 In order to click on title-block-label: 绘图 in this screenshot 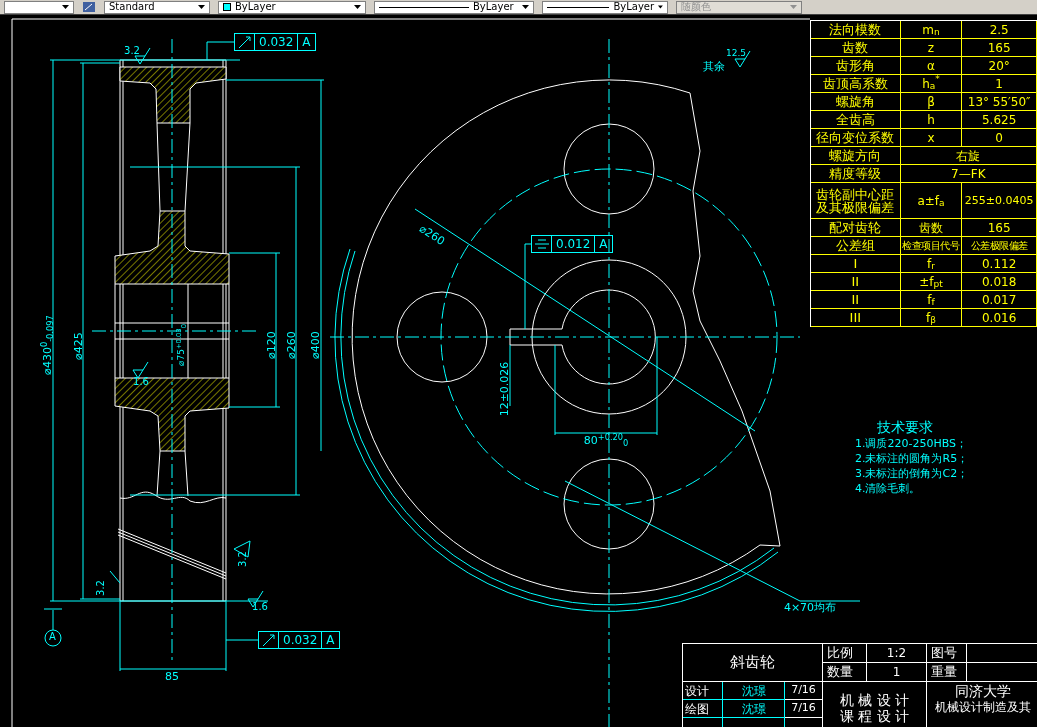, I will do `click(703, 709)`.